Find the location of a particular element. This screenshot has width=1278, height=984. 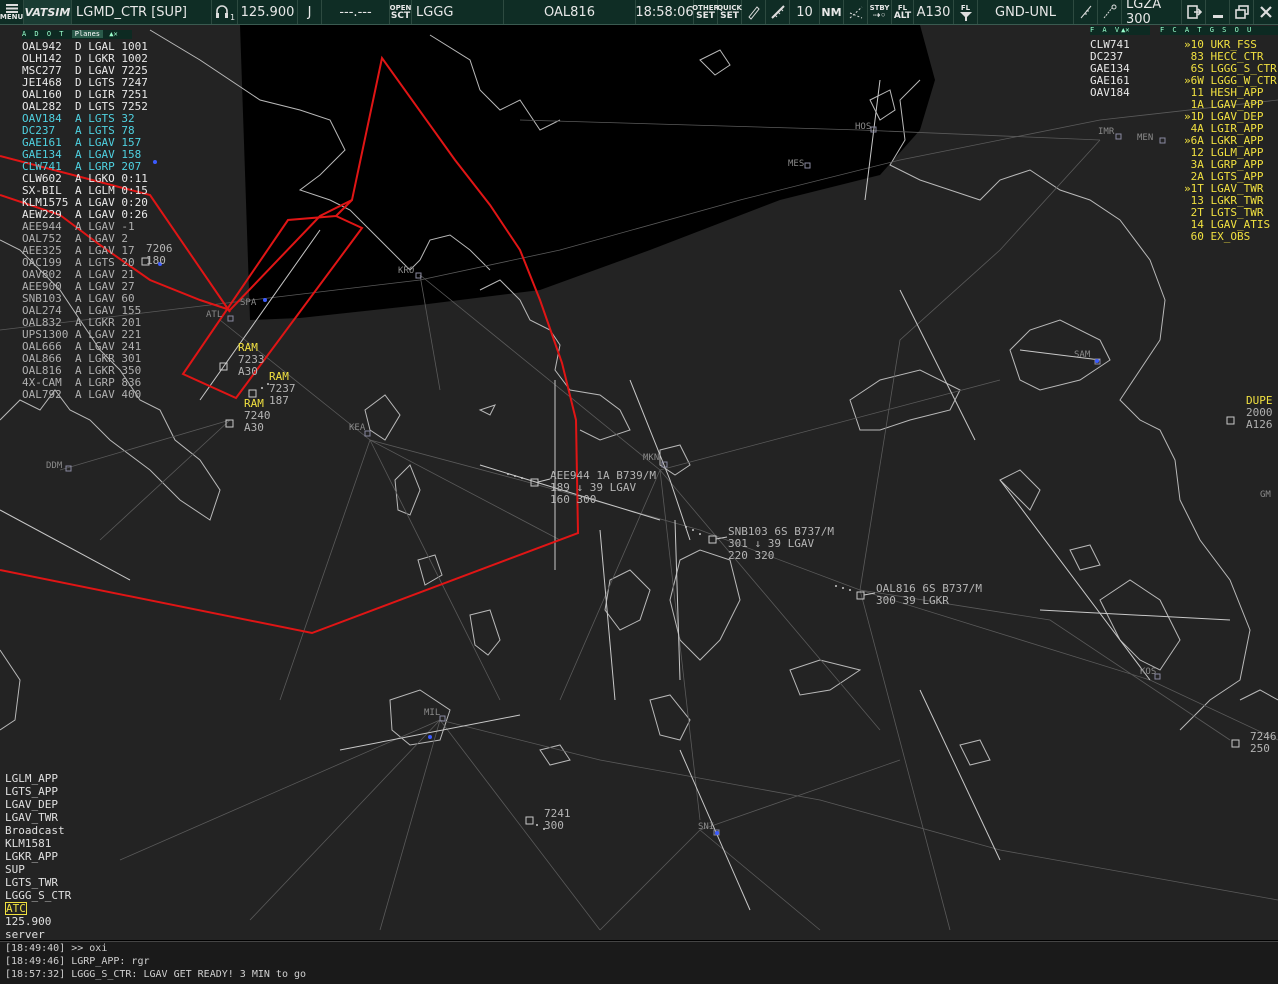

headset-icon is located at coordinates (221, 11).